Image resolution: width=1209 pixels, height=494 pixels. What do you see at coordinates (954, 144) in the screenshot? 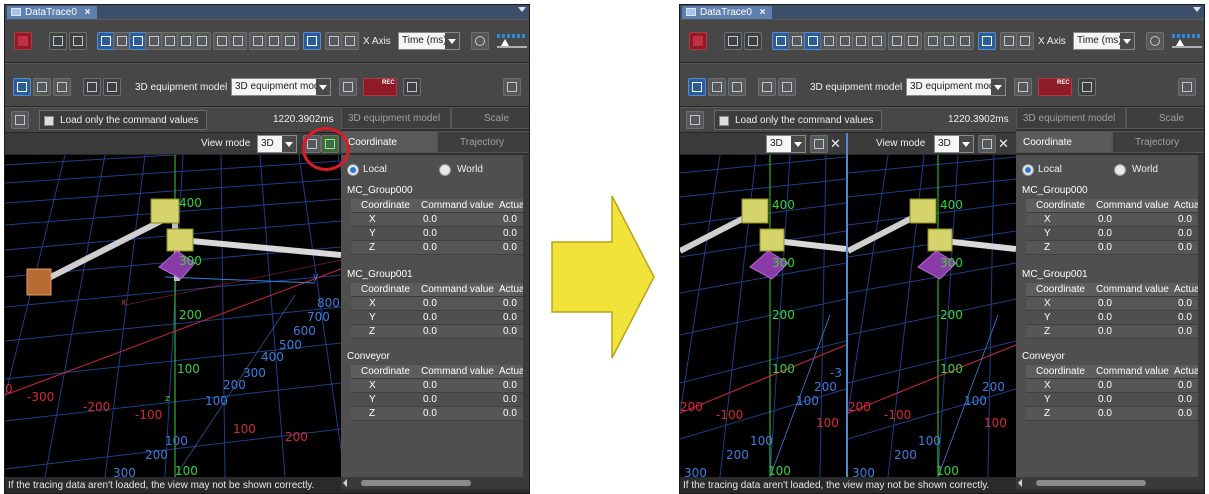
I see `view-mode-select-right: 3D` at bounding box center [954, 144].